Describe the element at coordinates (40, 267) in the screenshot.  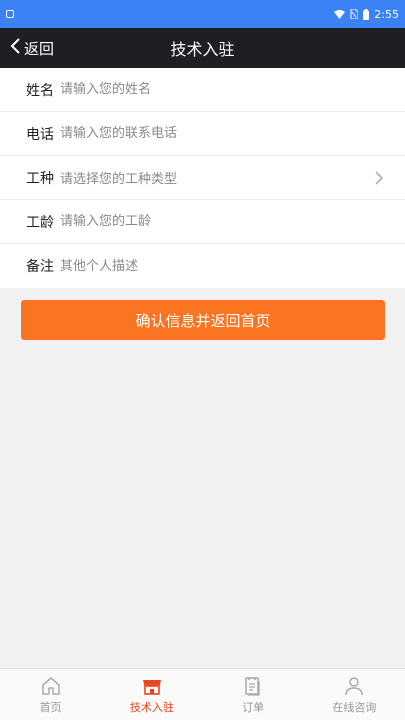
I see `remark-label: 备注` at that location.